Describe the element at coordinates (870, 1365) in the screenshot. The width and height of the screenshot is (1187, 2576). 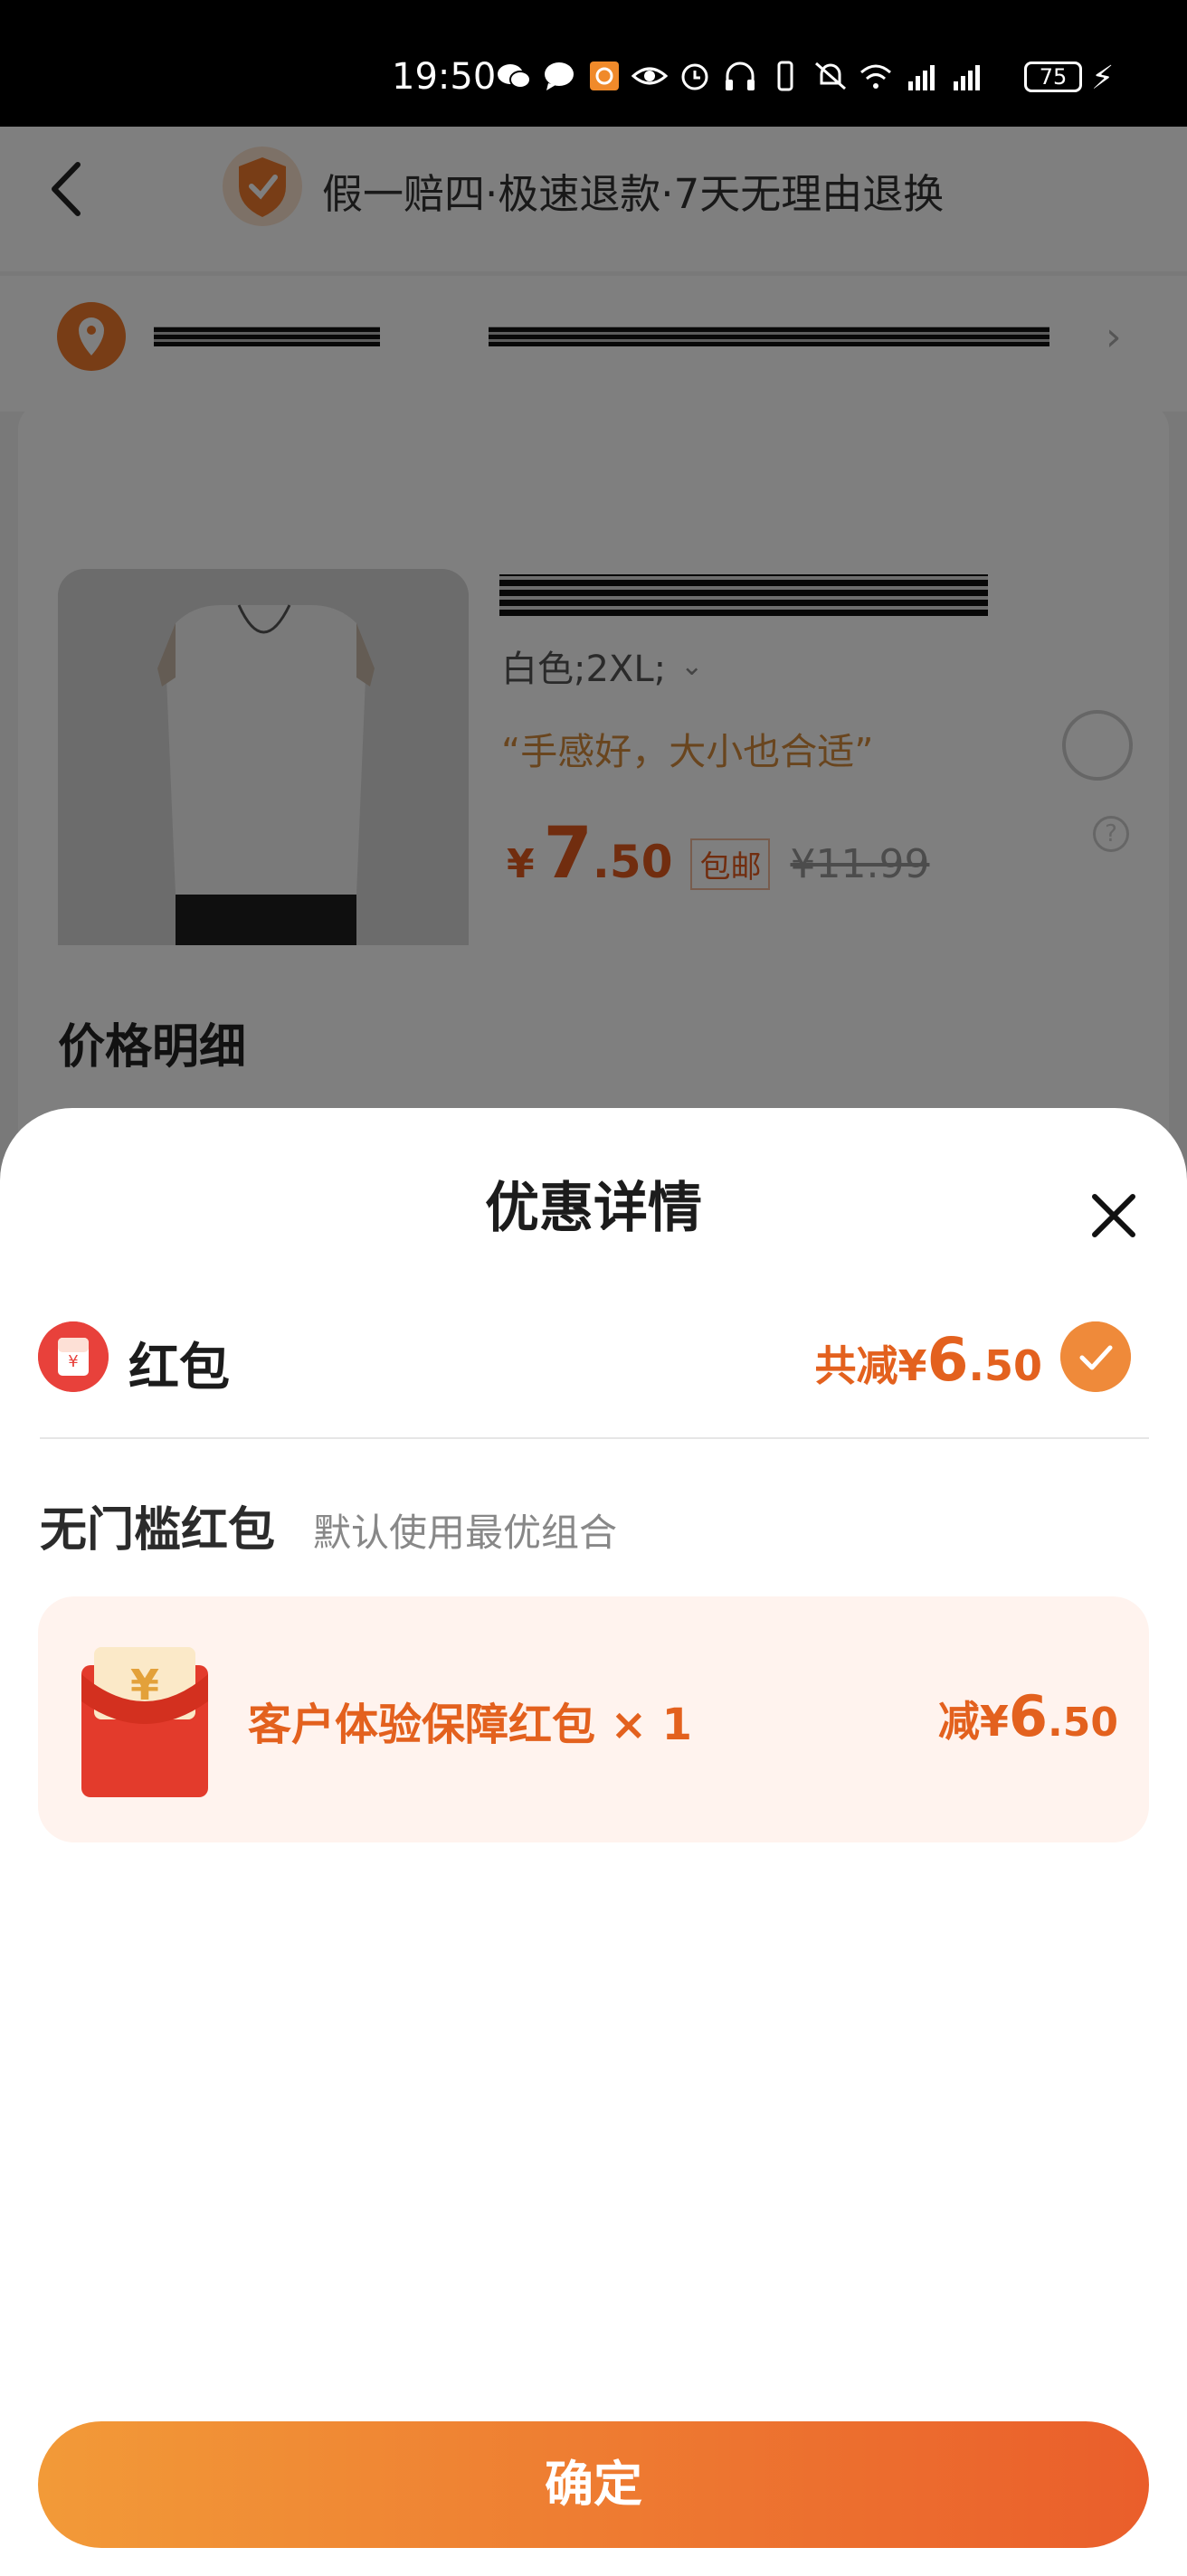
I see `total-prefix: 共减¥` at that location.